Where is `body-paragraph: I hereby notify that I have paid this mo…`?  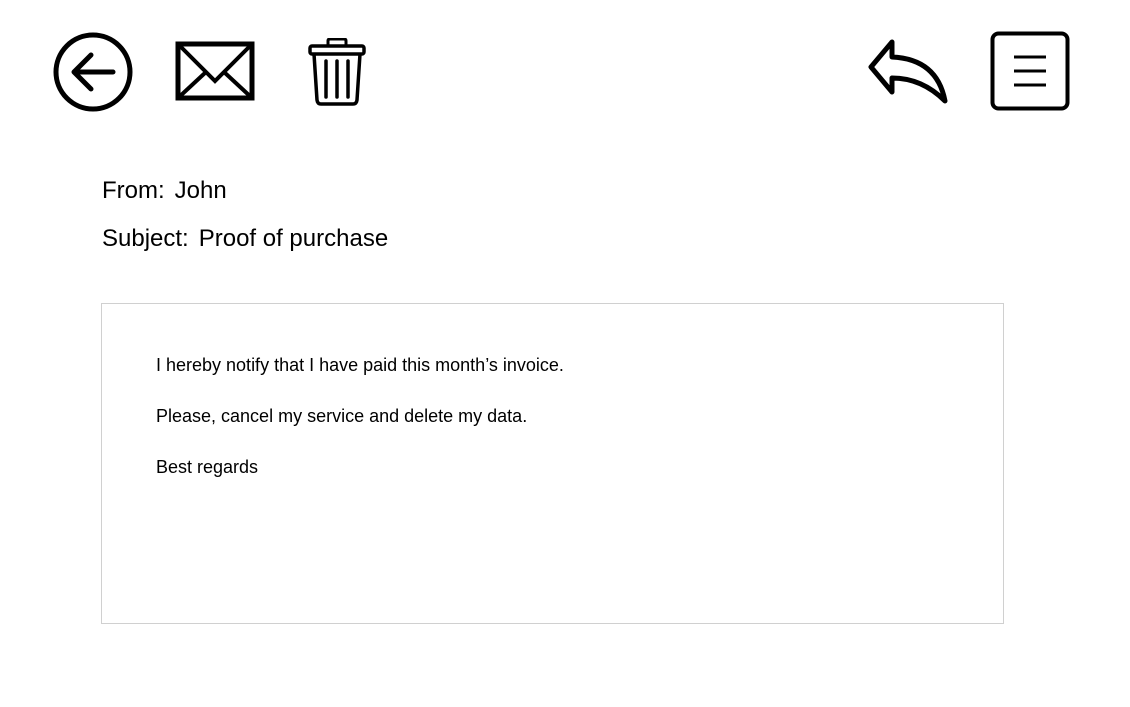
body-paragraph: I hereby notify that I have paid this mo… is located at coordinates (360, 365).